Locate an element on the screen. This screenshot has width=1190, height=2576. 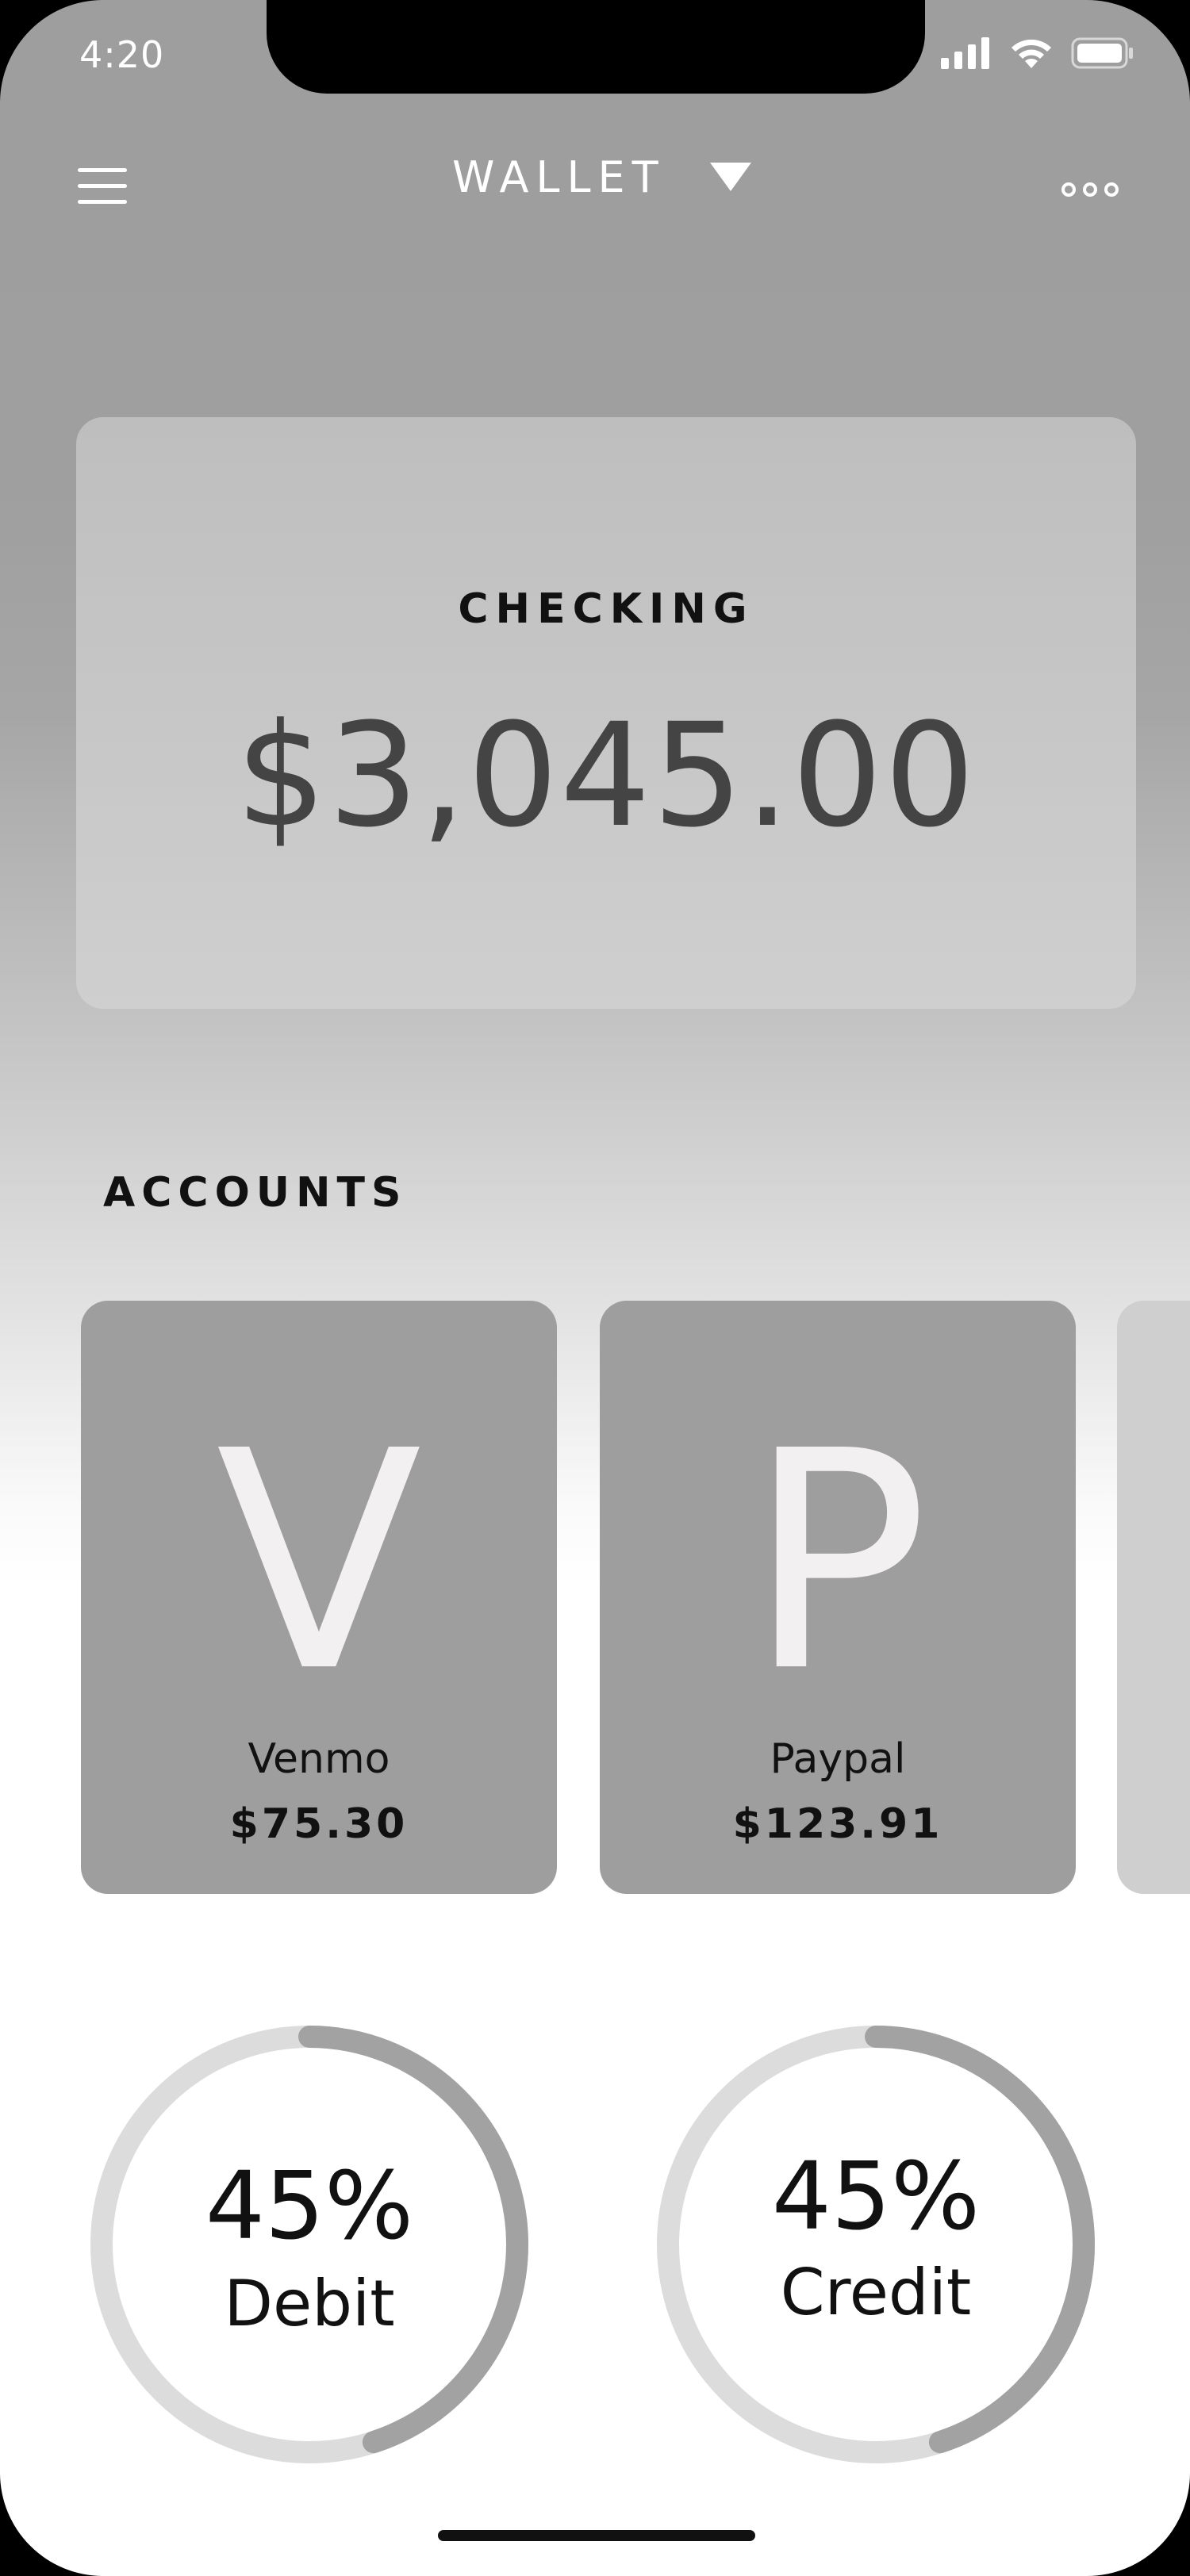
notch is located at coordinates (596, 47).